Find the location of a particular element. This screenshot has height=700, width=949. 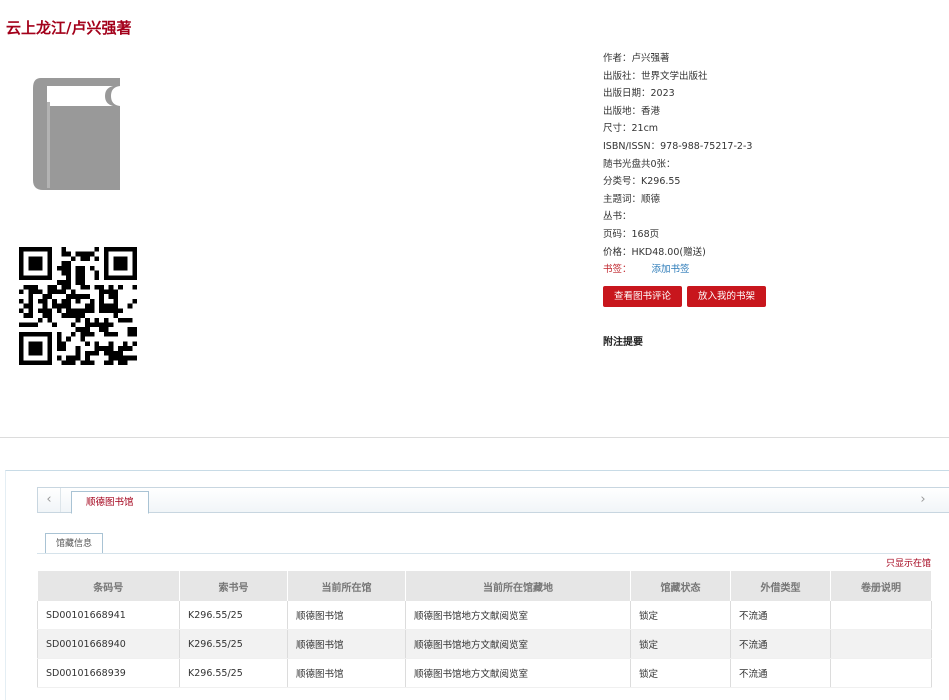

book-icon is located at coordinates (76, 134).